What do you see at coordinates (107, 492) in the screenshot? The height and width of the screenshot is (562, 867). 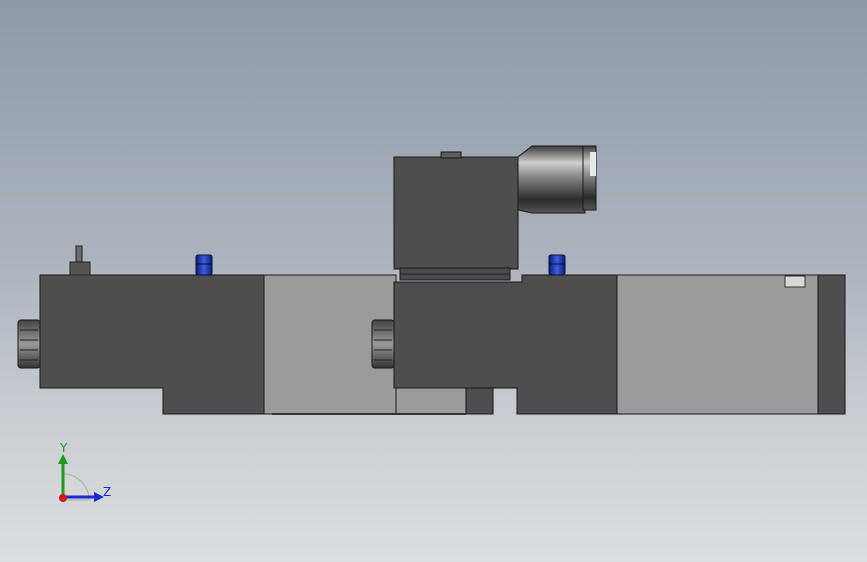 I see `z-axis-label: Z` at bounding box center [107, 492].